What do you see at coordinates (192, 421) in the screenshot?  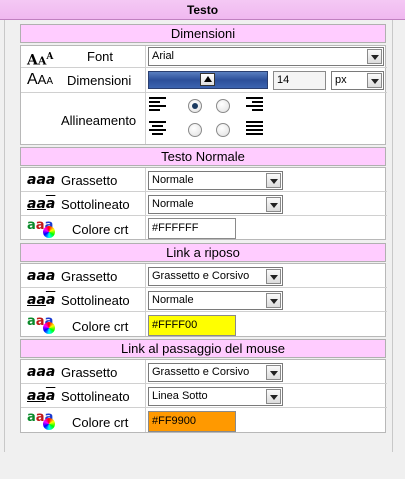 I see `color-input: #FF9900` at bounding box center [192, 421].